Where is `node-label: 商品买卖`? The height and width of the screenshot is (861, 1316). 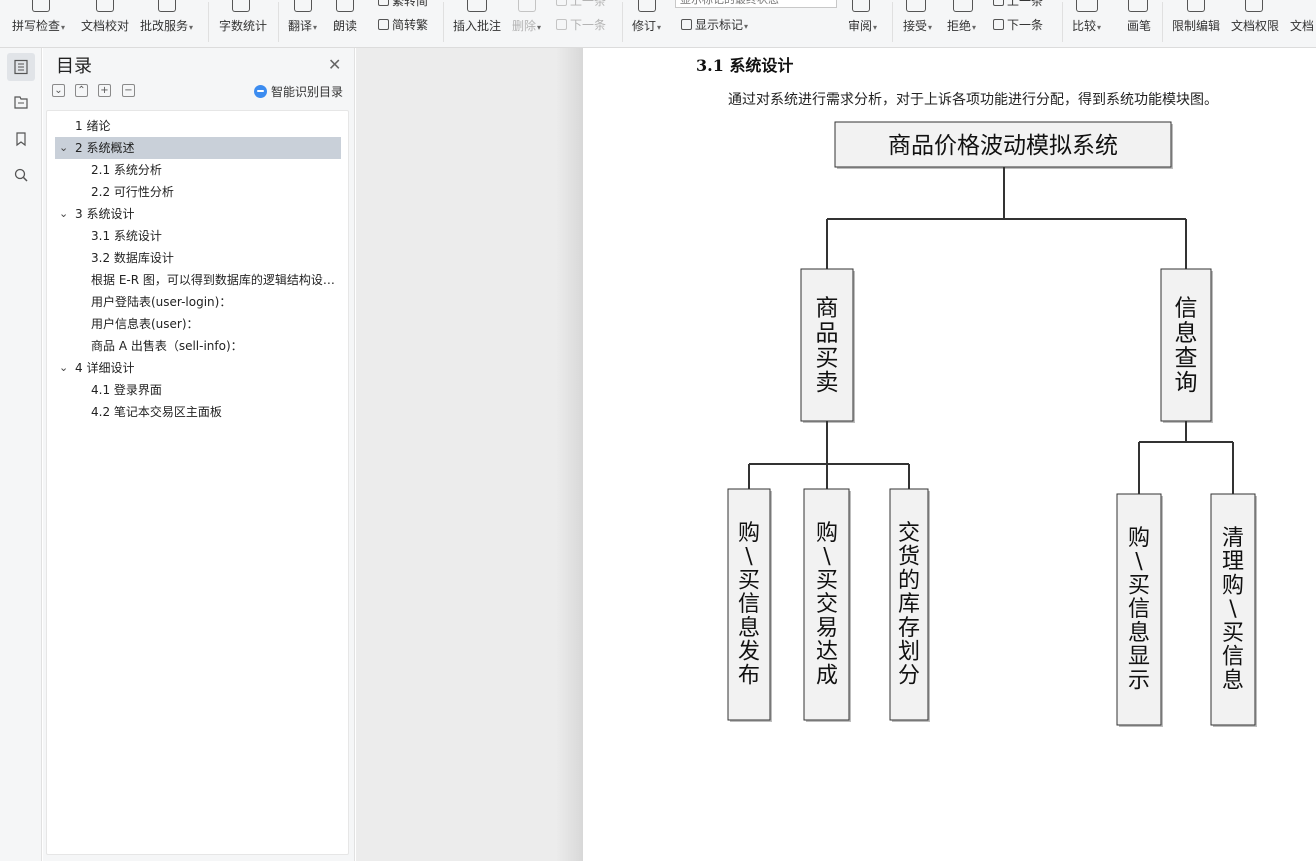 node-label: 商品买卖 is located at coordinates (827, 346).